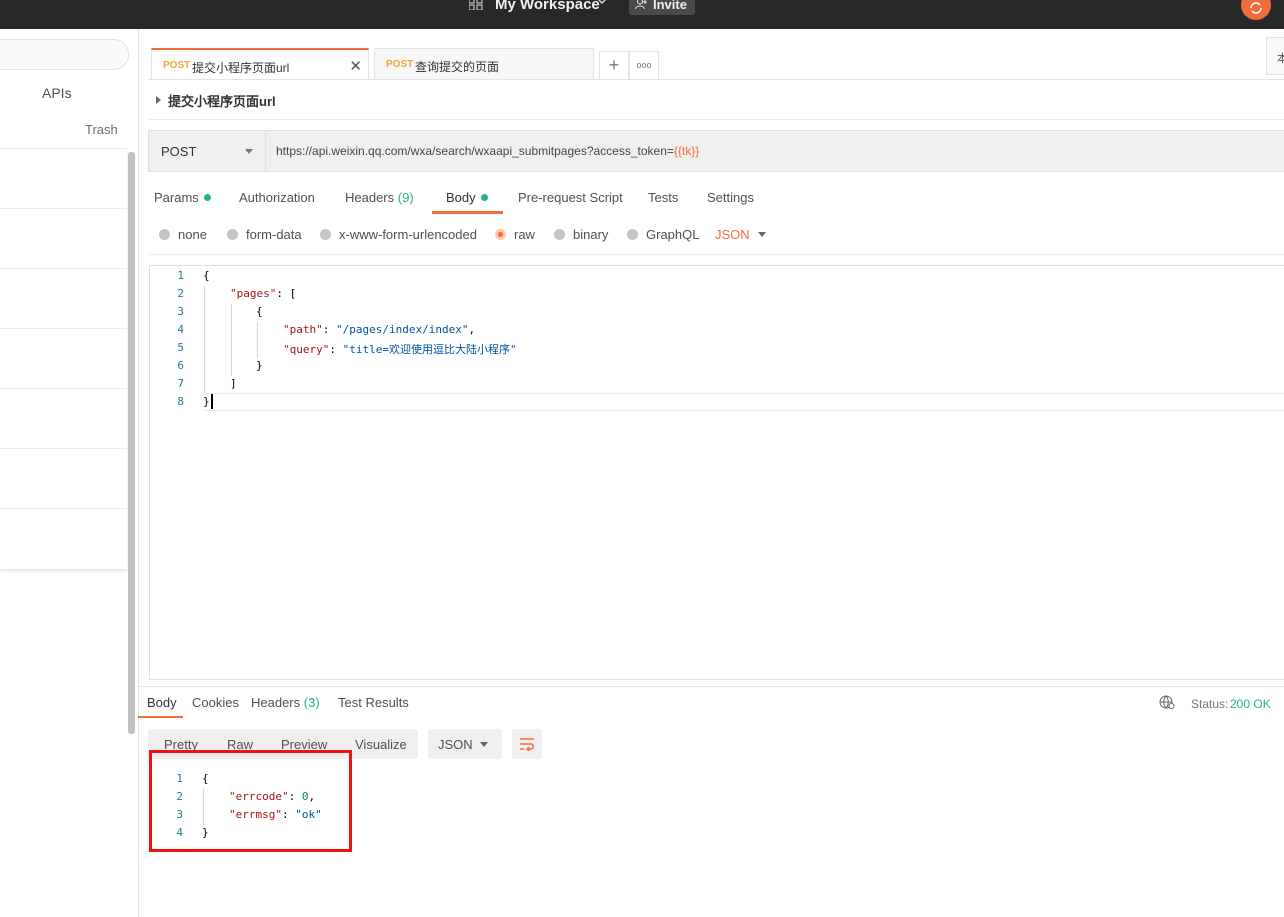 The image size is (1284, 917). Describe the element at coordinates (233, 383) in the screenshot. I see `code-line: ]` at that location.